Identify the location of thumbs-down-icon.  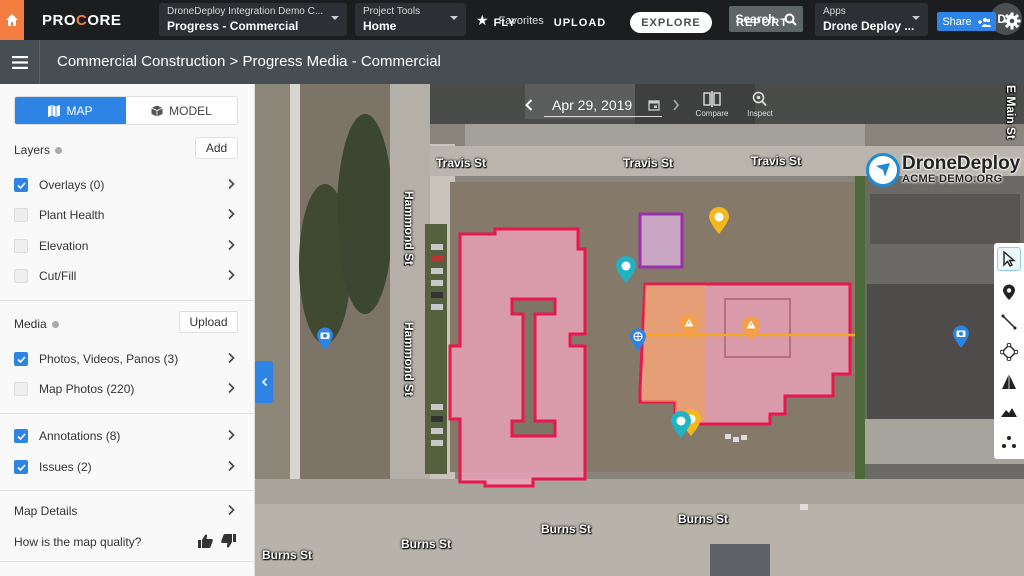
(228, 541).